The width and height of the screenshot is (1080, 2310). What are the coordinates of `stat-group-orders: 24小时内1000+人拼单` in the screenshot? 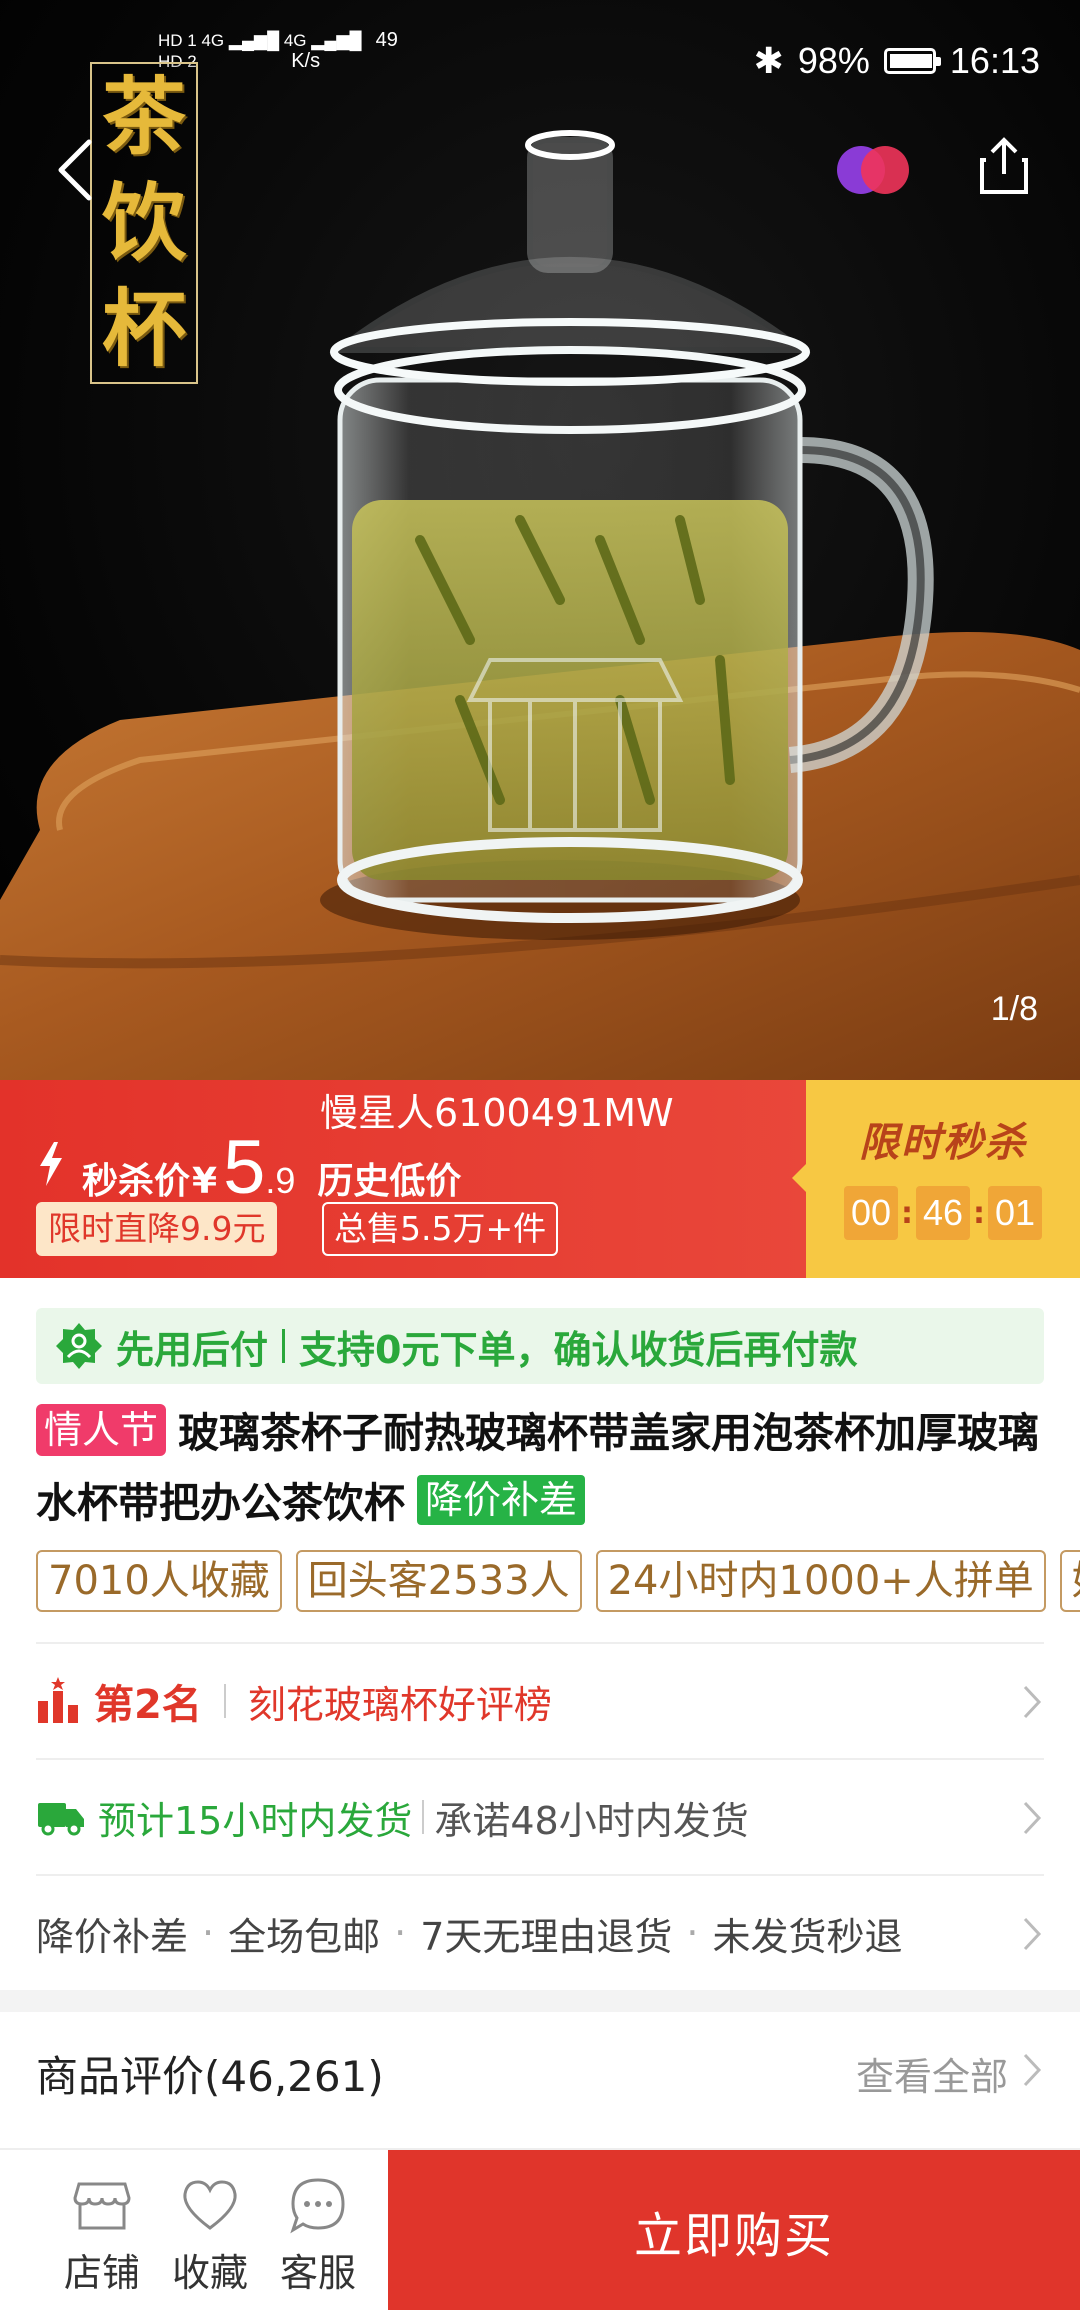 It's located at (820, 1581).